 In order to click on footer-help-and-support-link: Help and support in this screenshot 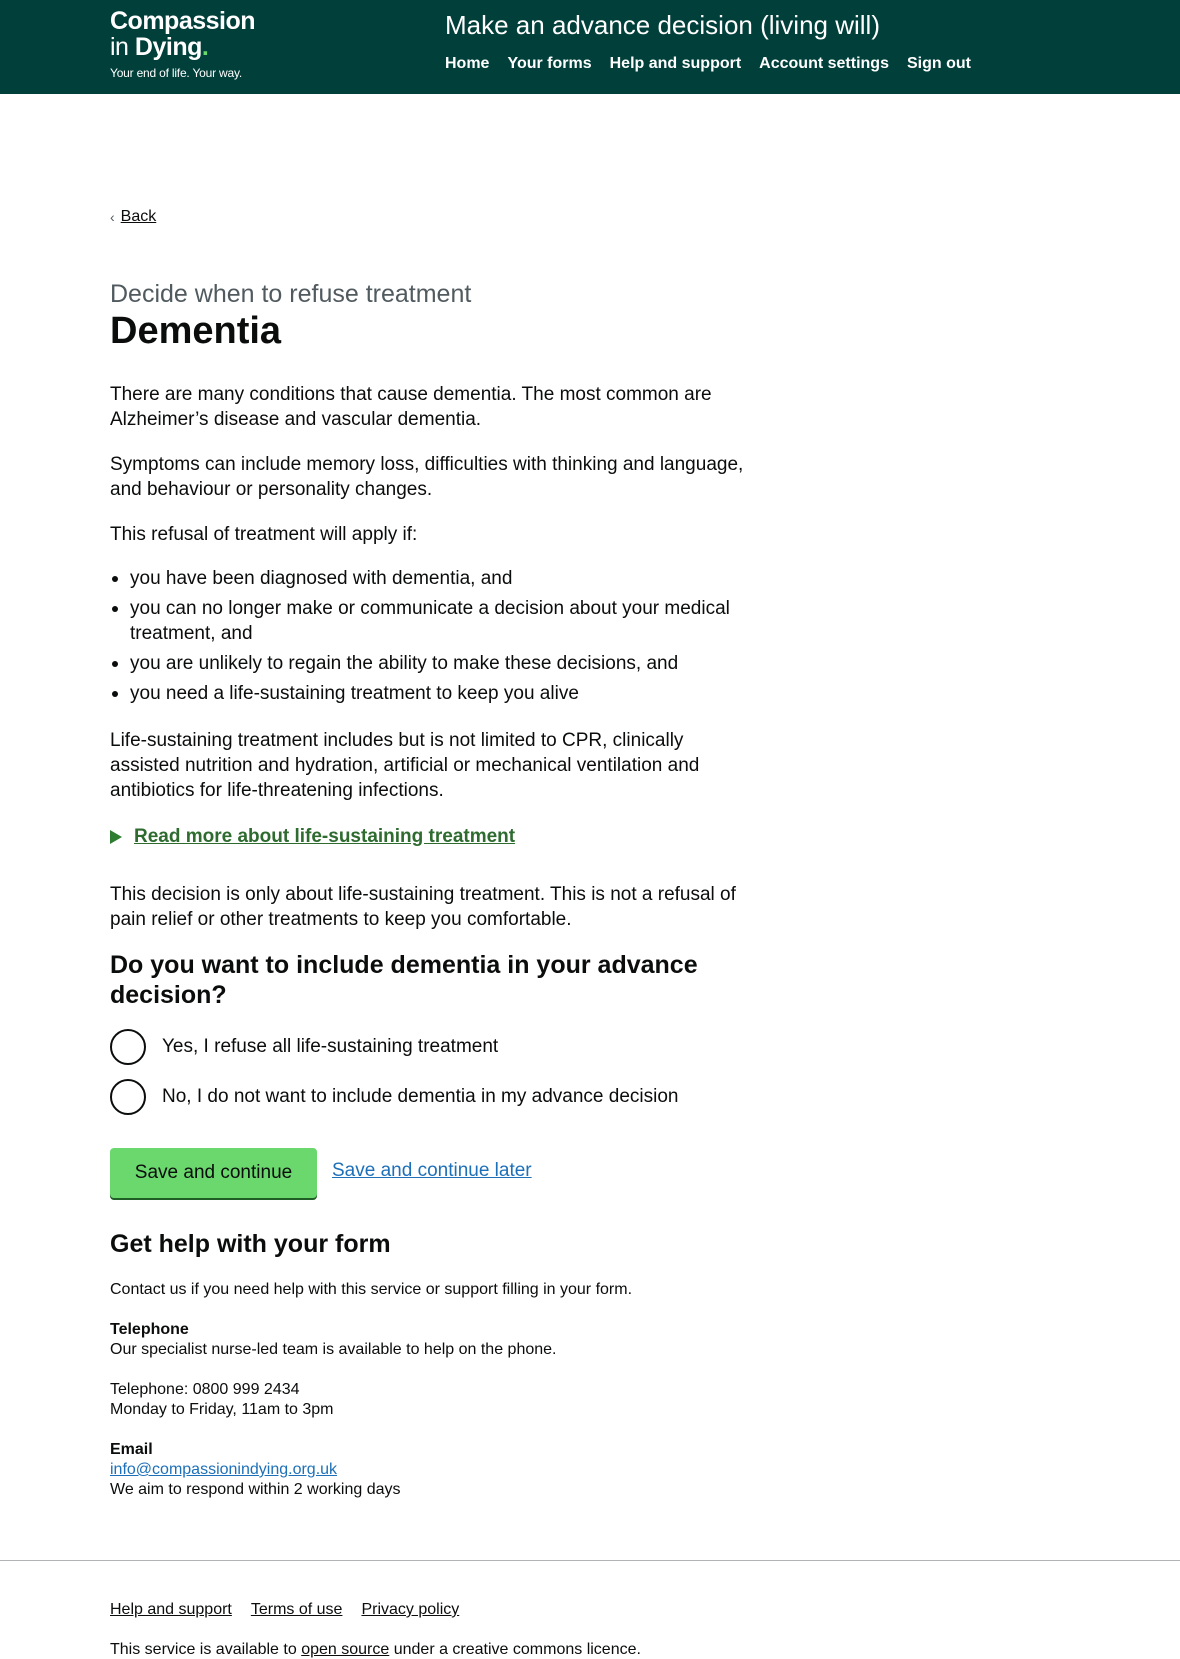, I will do `click(171, 1610)`.